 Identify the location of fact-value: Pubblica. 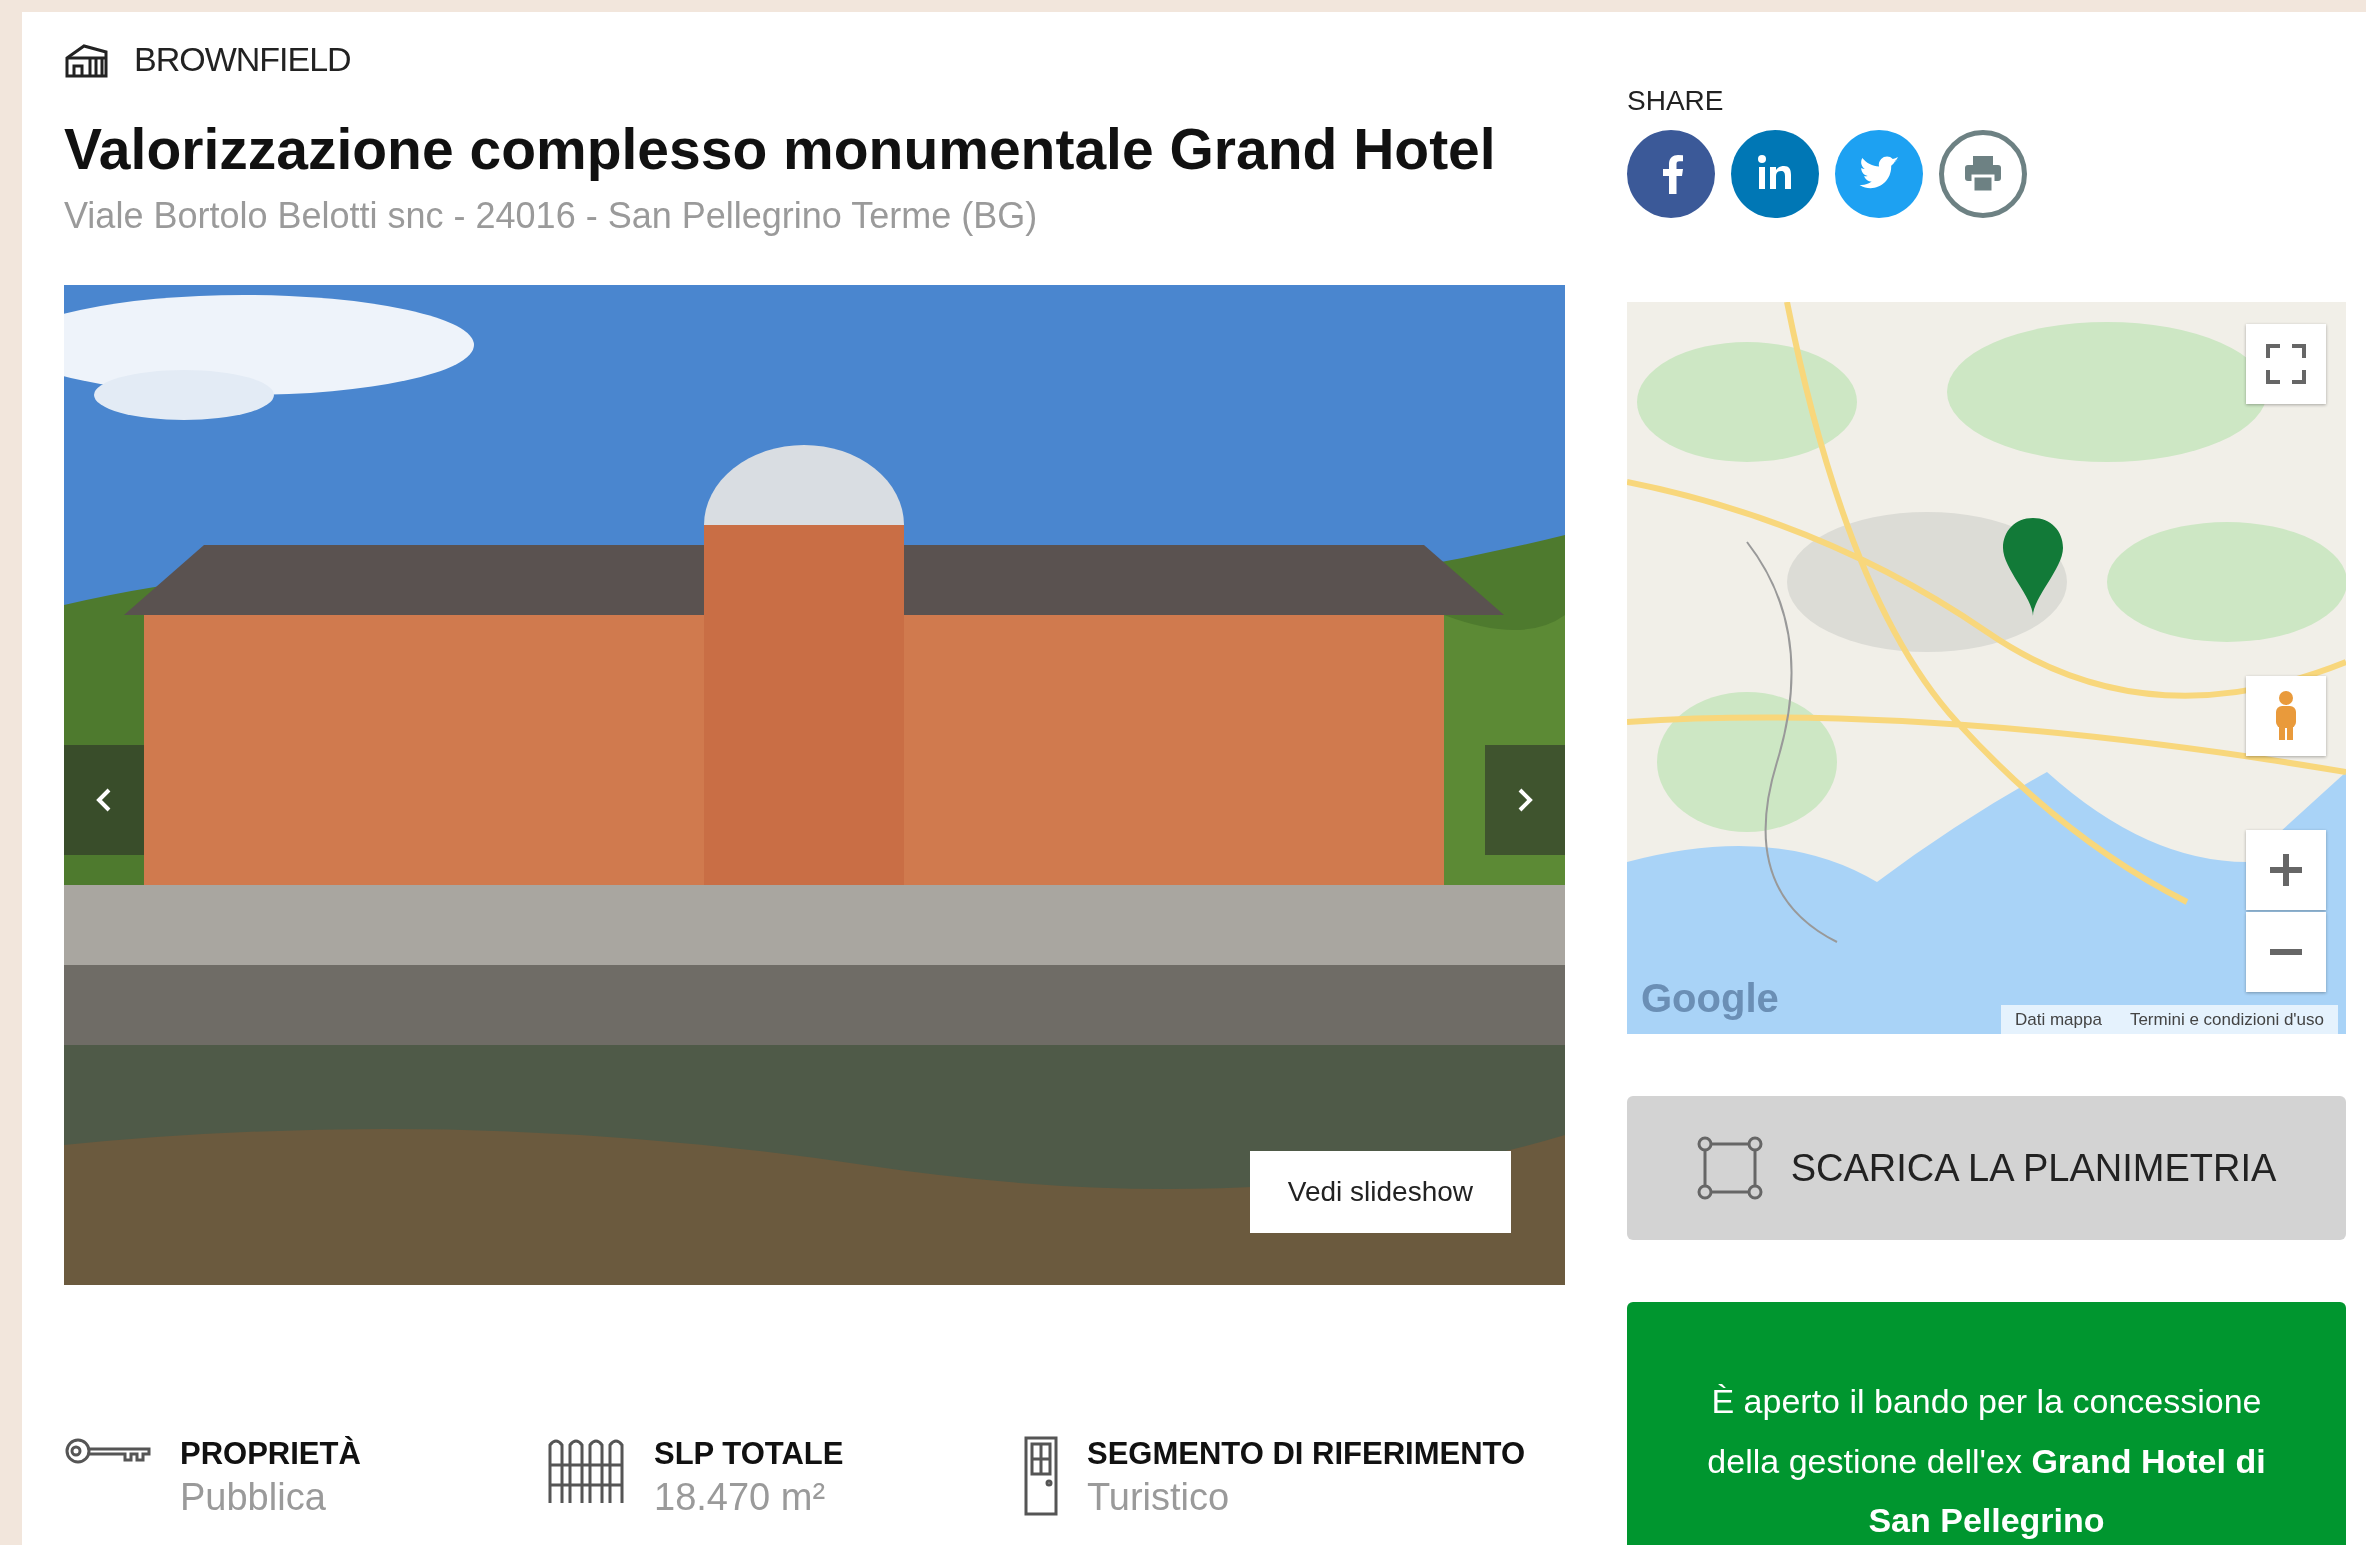
(253, 1497).